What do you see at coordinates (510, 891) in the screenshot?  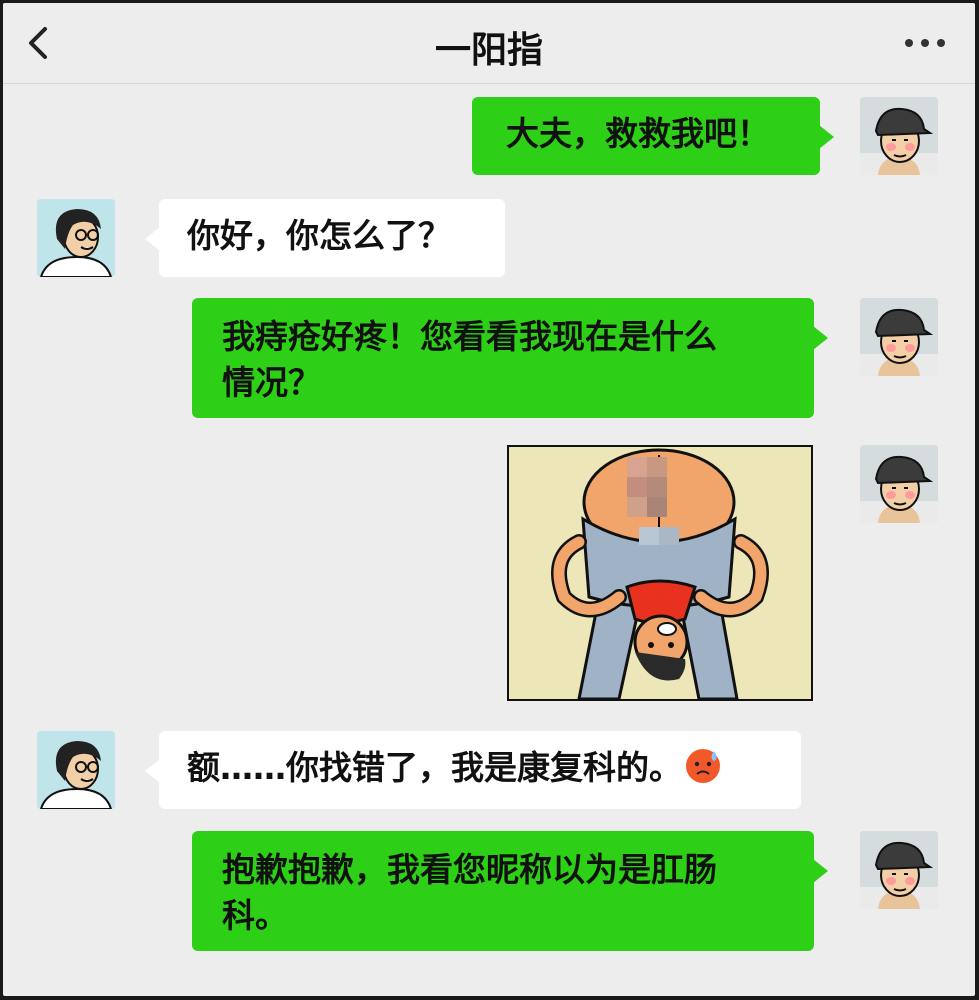 I see `sent-message-bubble: 抱歉抱歉，我看您昵称以为是肛肠 科。` at bounding box center [510, 891].